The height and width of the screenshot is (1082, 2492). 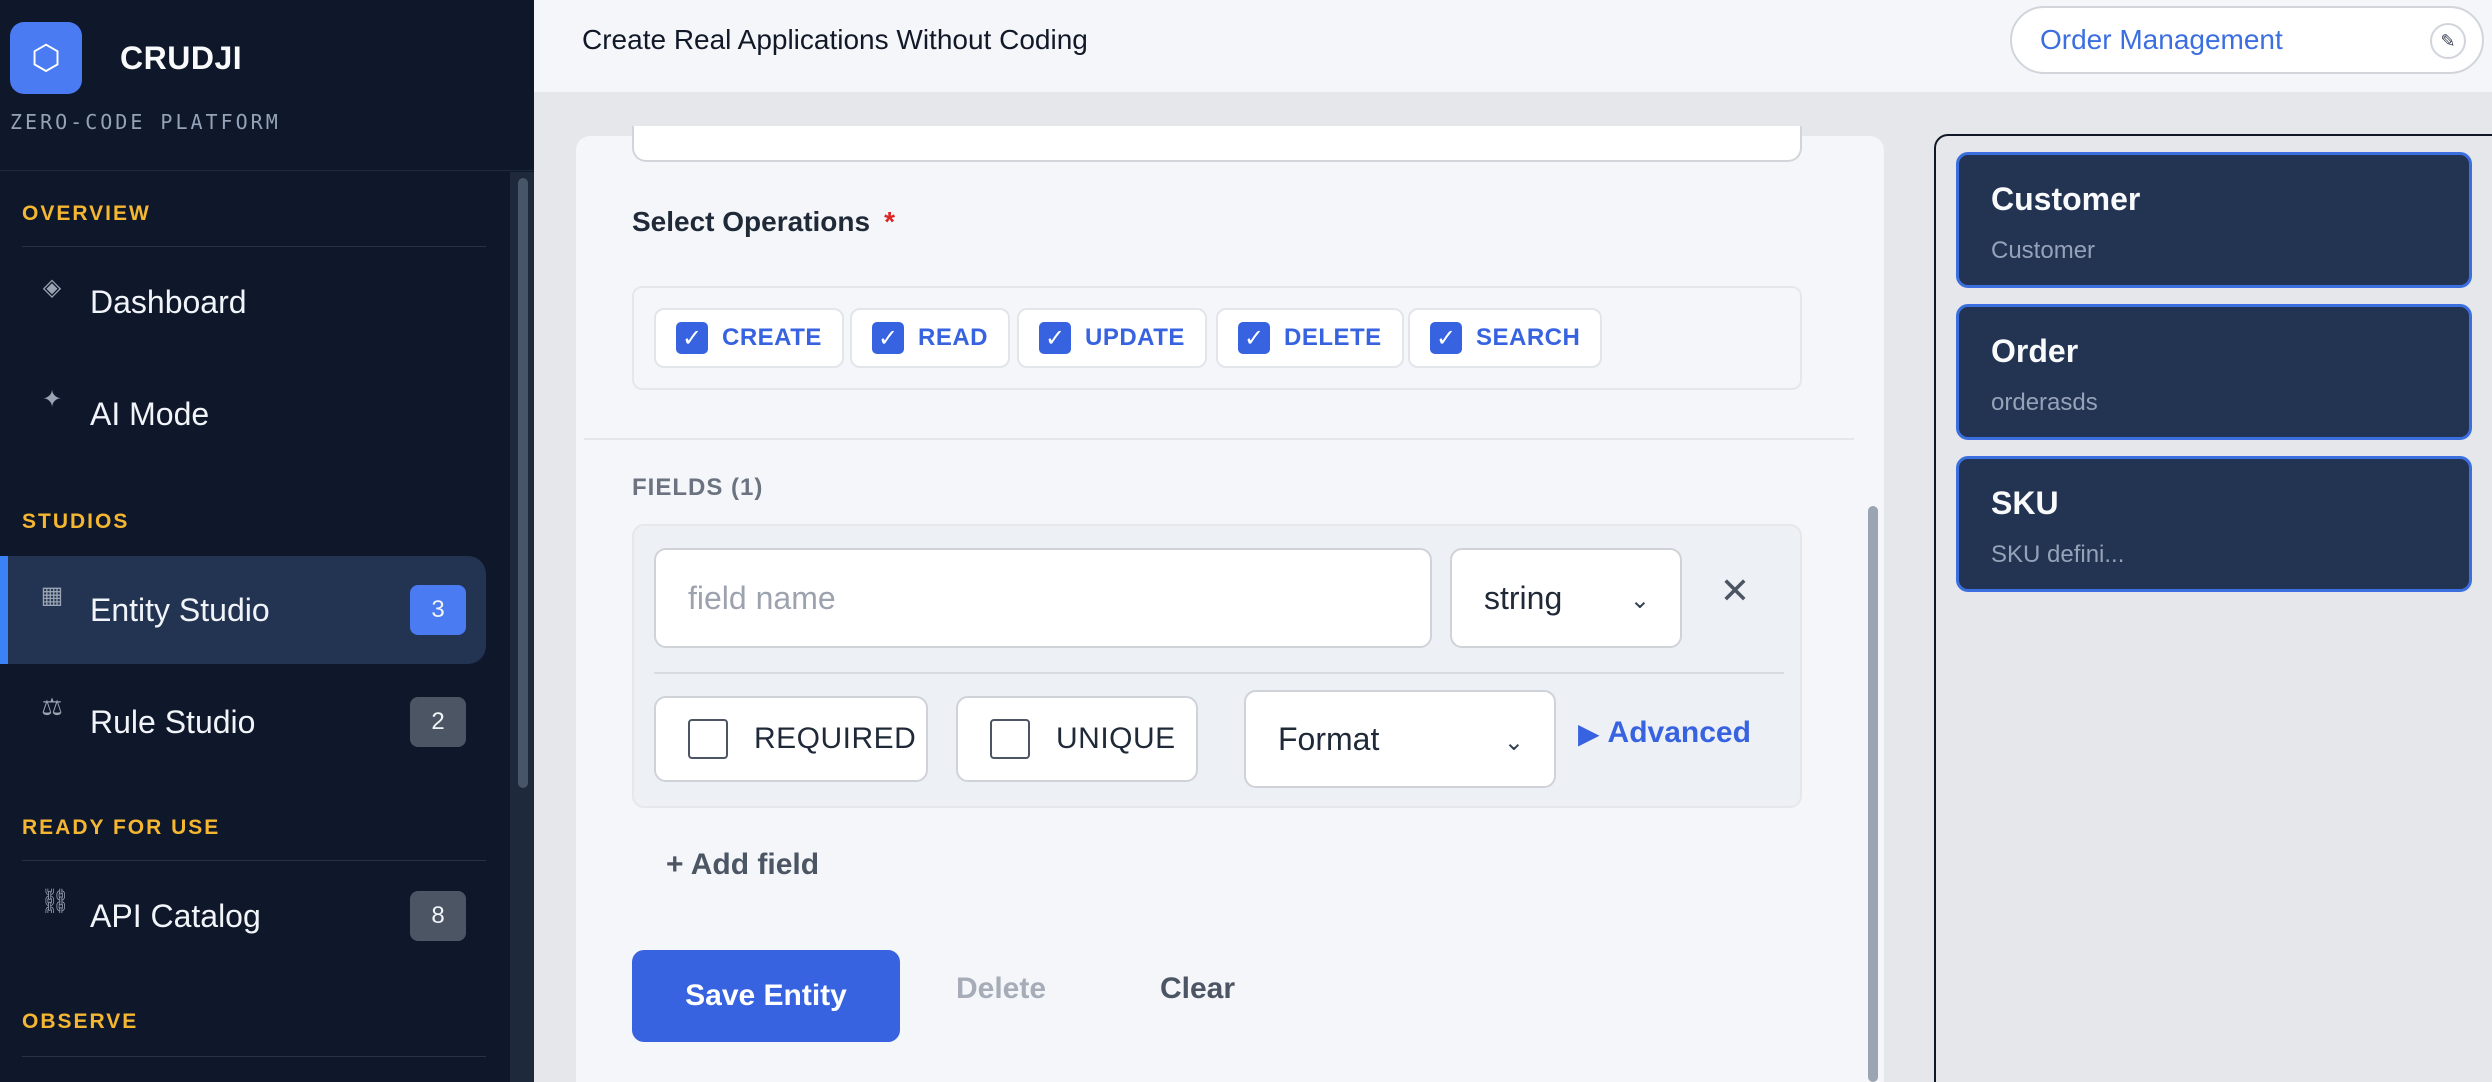 What do you see at coordinates (86, 213) in the screenshot?
I see `section-label-overview: OVERVIEW` at bounding box center [86, 213].